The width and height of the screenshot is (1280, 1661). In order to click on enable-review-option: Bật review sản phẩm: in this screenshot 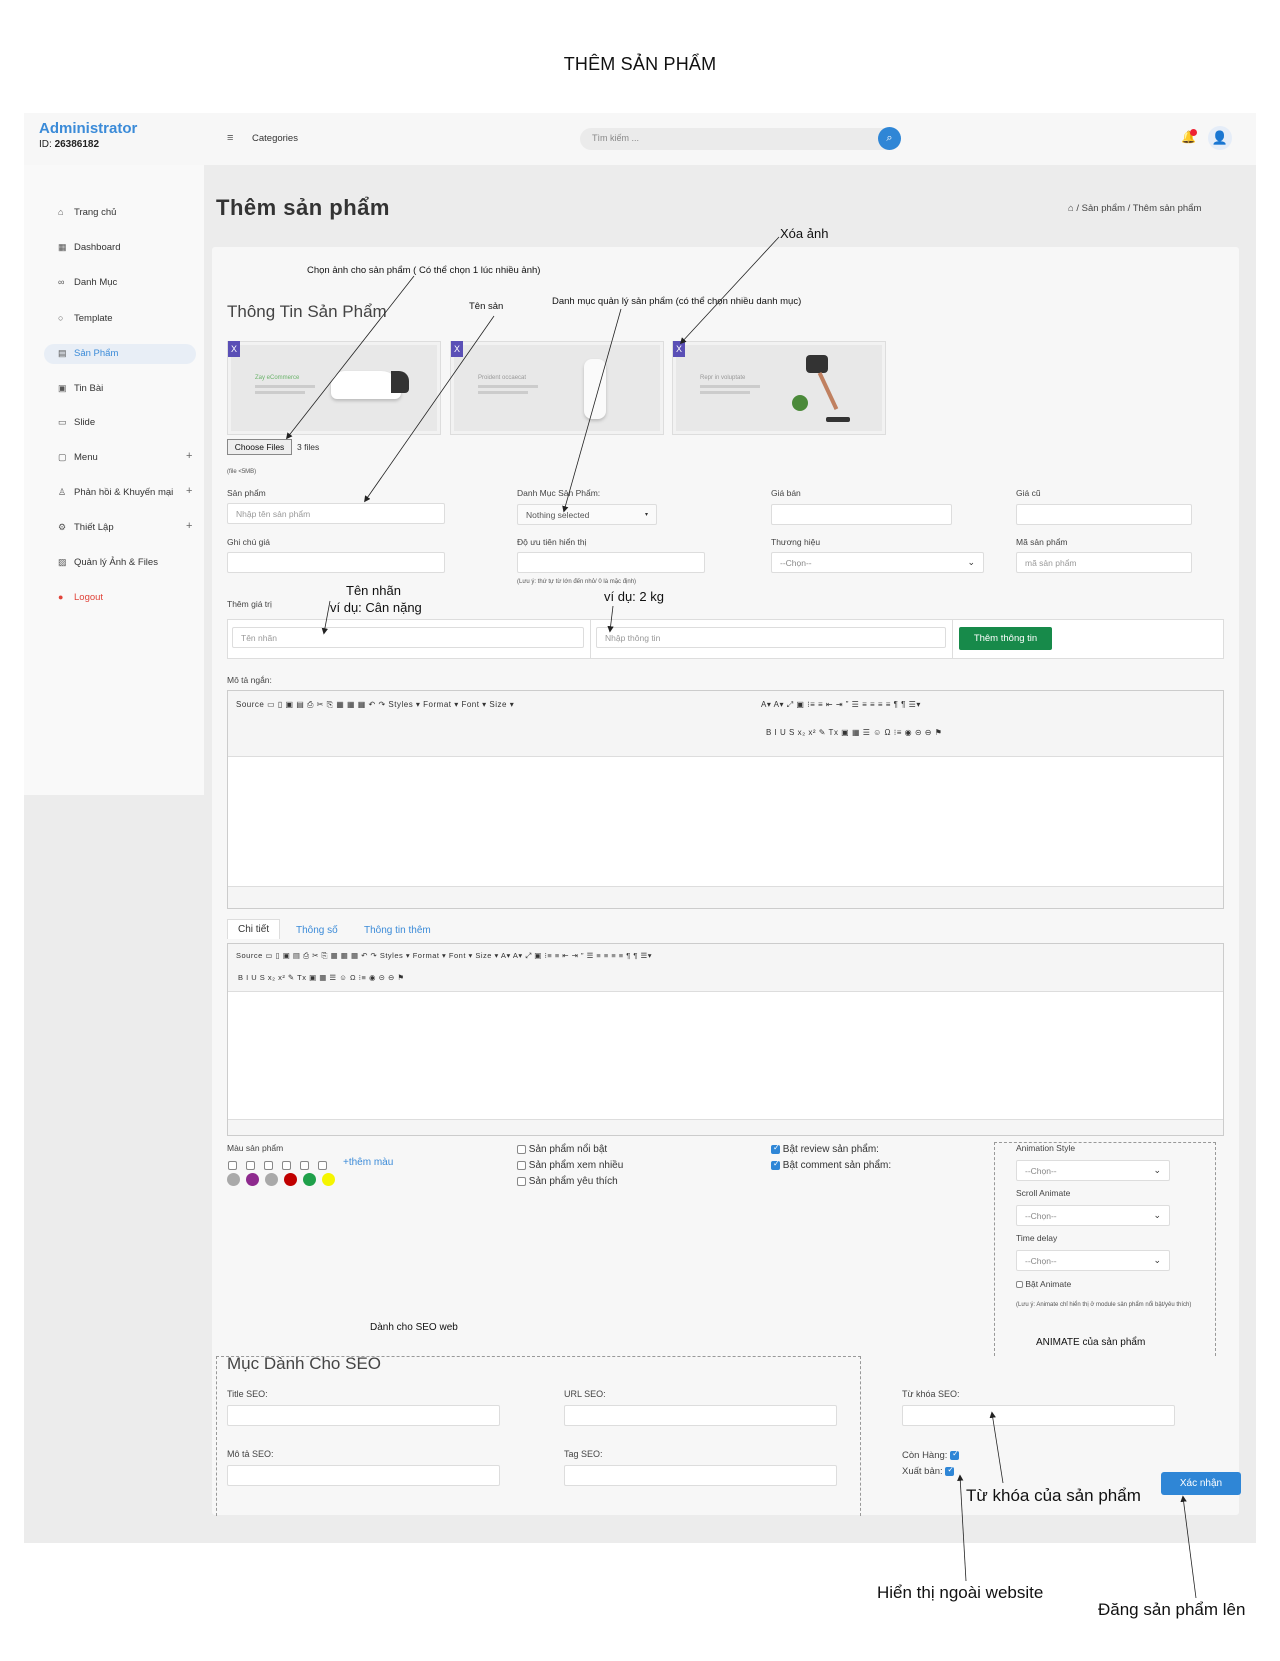, I will do `click(825, 1149)`.